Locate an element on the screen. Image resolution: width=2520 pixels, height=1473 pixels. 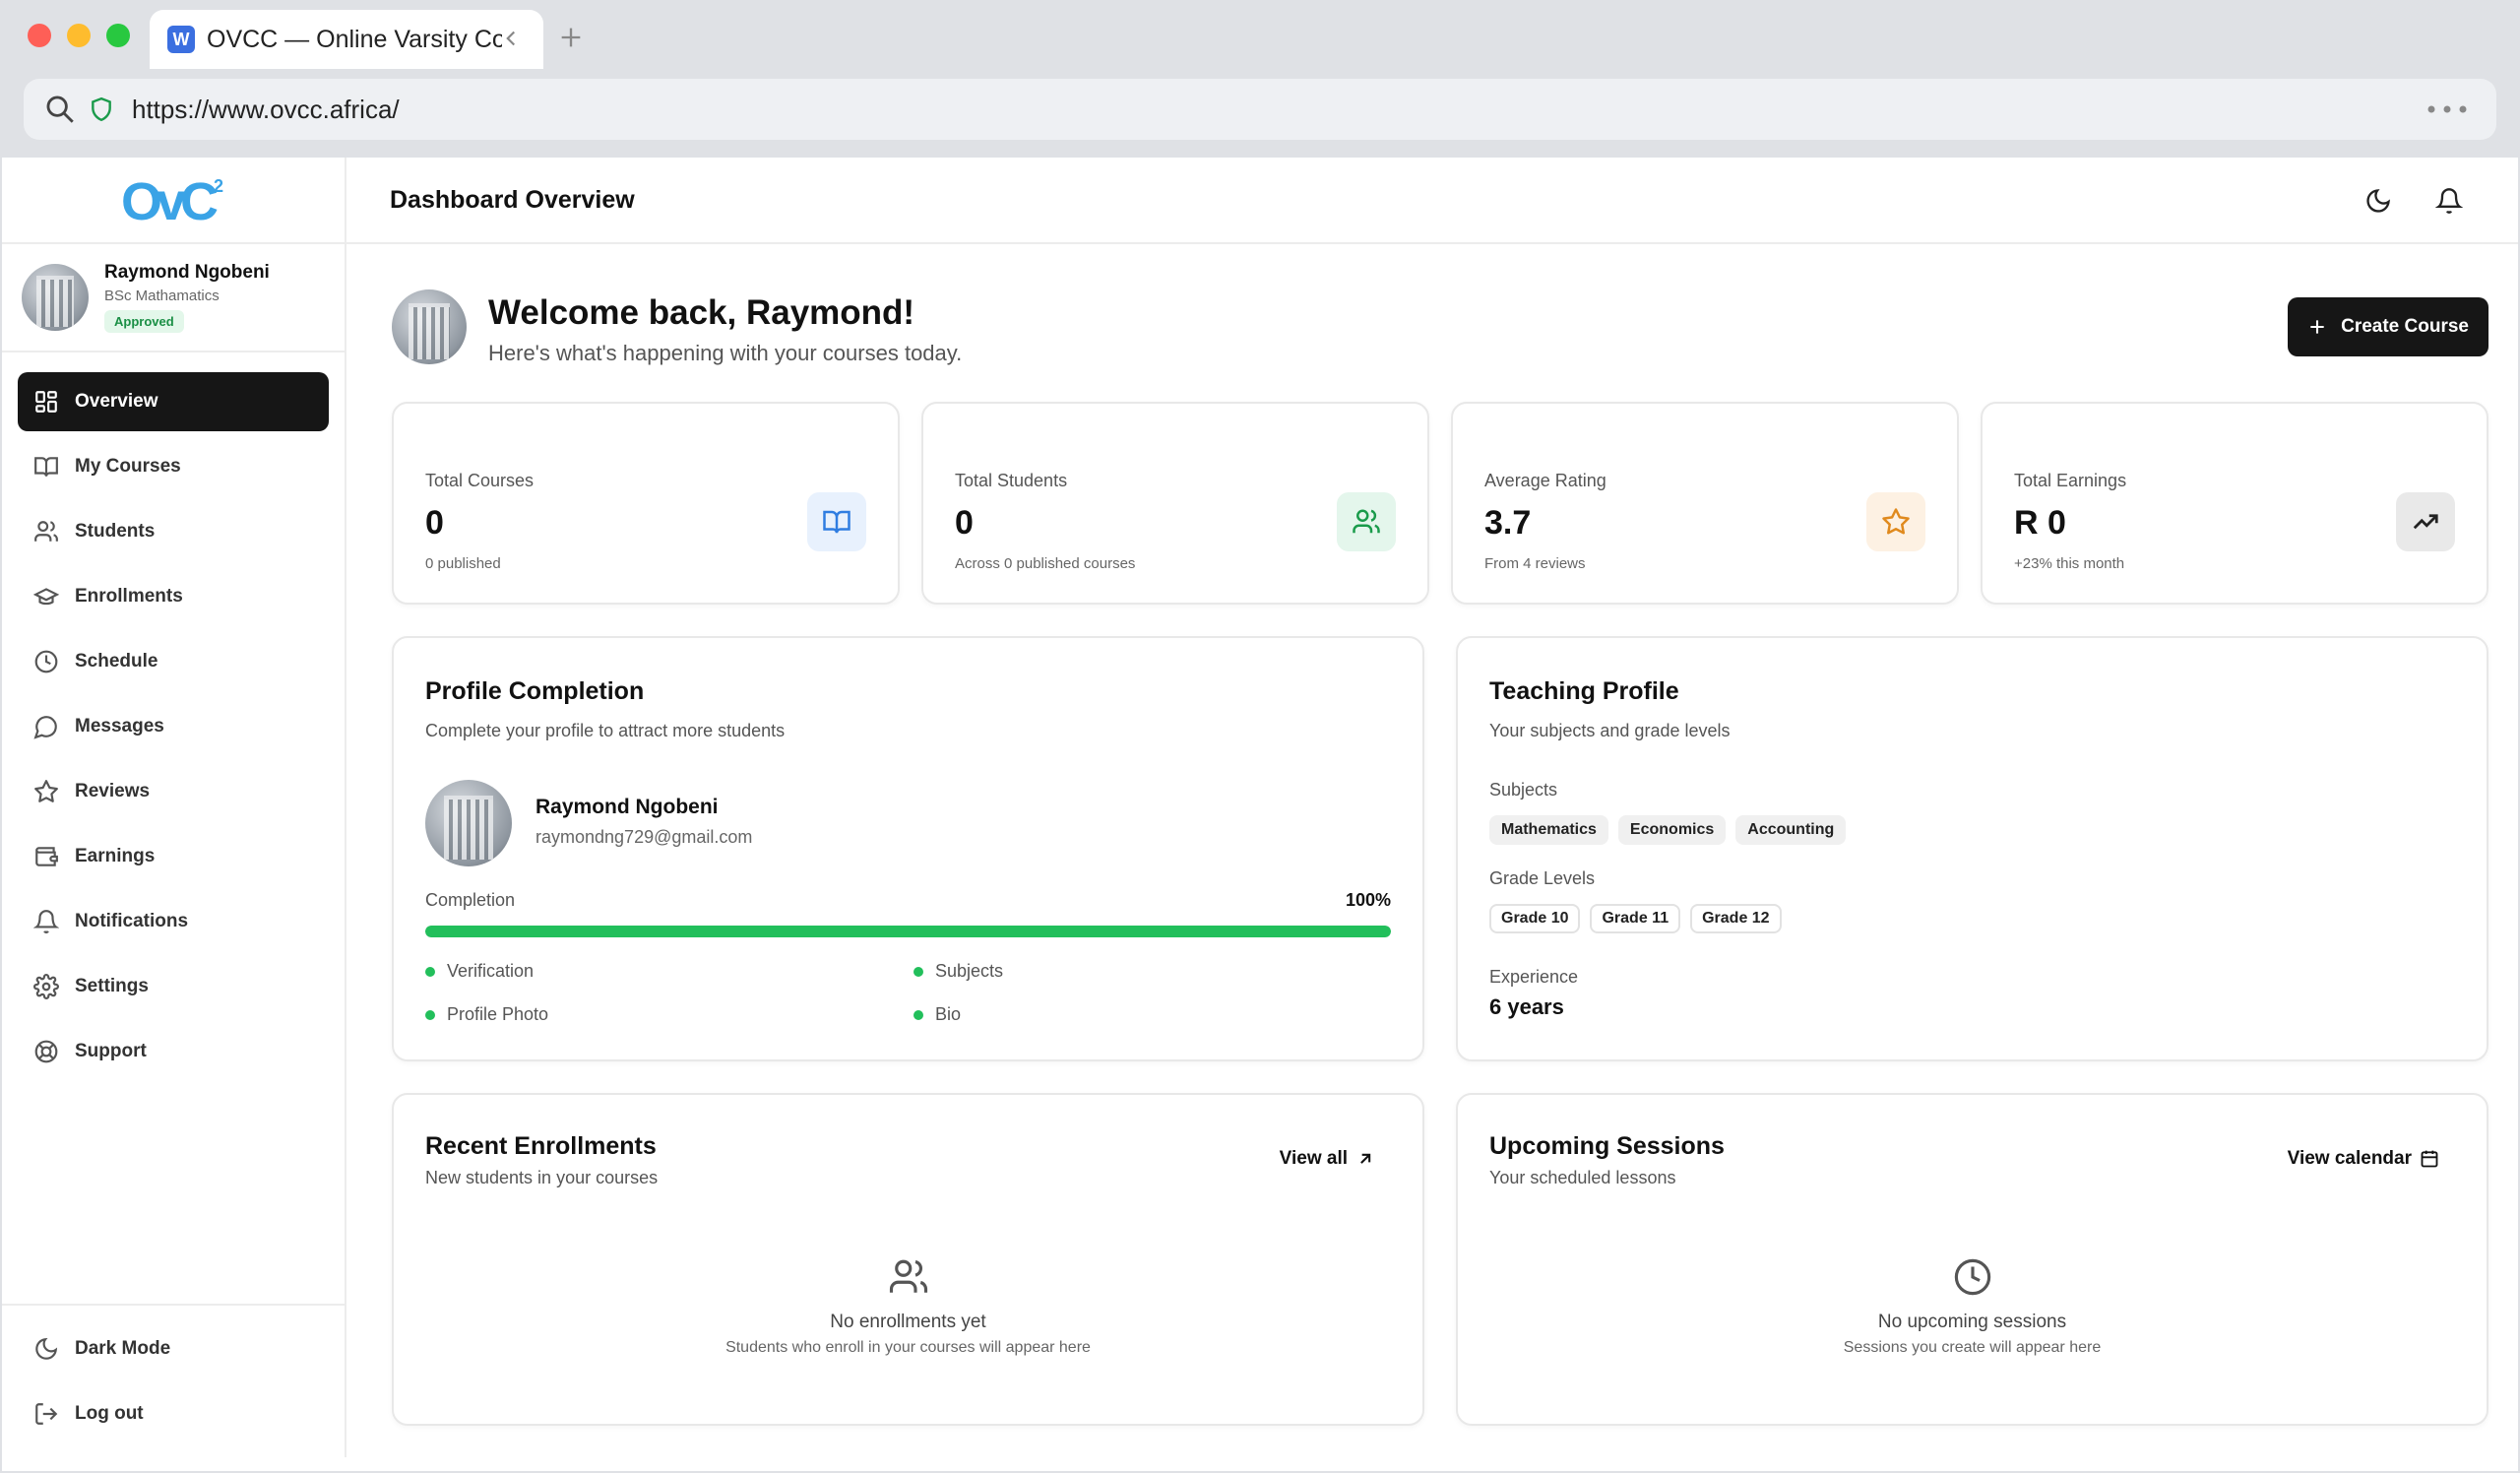
lifebuoy-icon is located at coordinates (46, 1051).